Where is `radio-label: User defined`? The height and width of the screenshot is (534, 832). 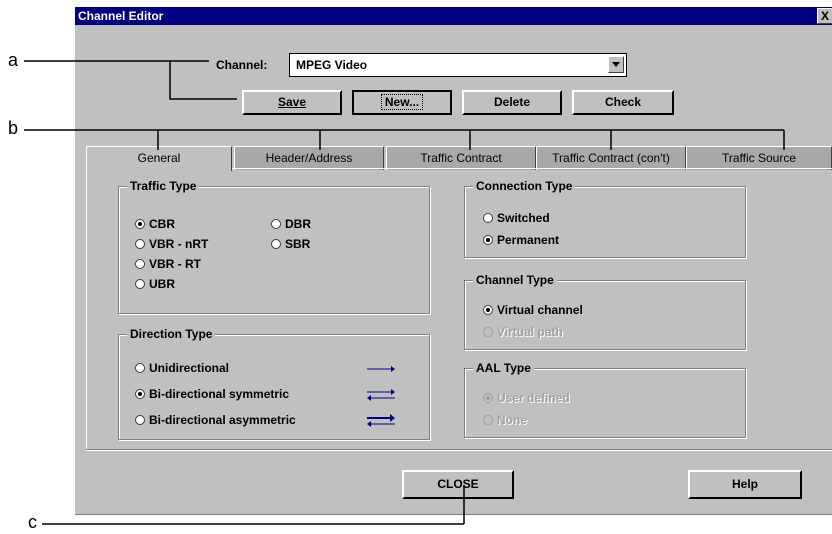
radio-label: User defined is located at coordinates (533, 398).